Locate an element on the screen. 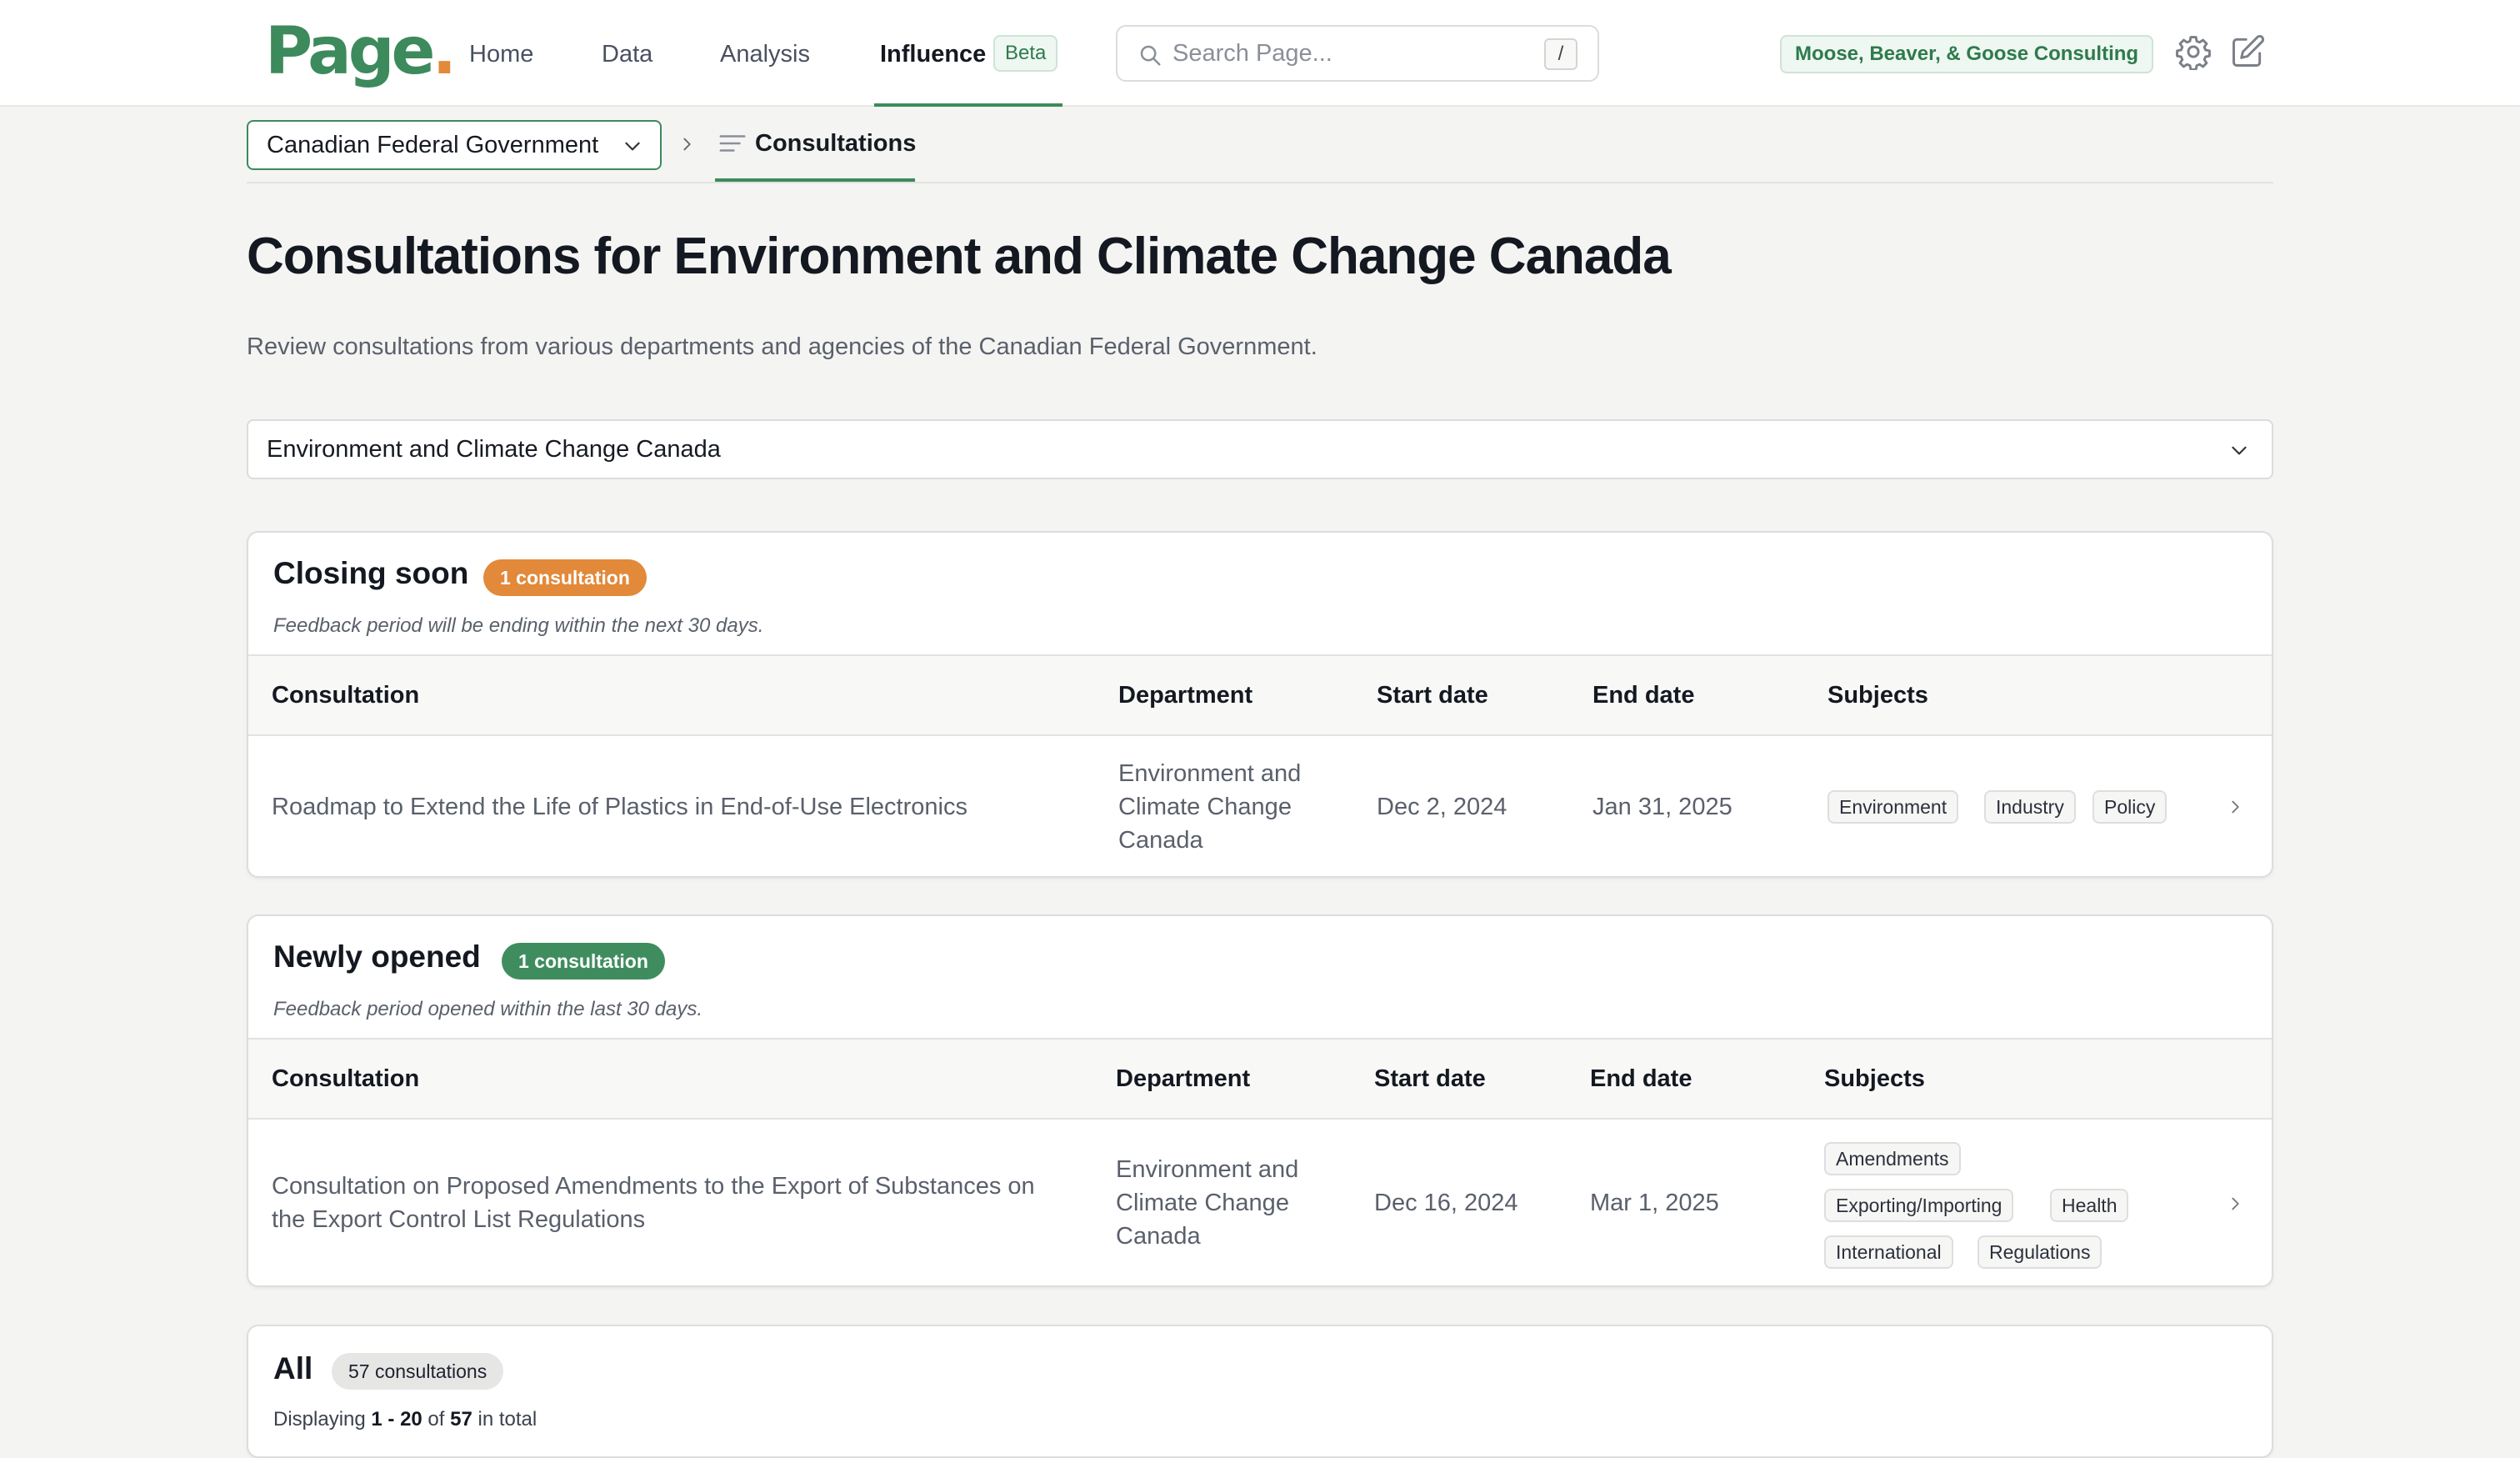 This screenshot has height=1458, width=2520. start-date: Dec 2, 2024 is located at coordinates (1442, 807).